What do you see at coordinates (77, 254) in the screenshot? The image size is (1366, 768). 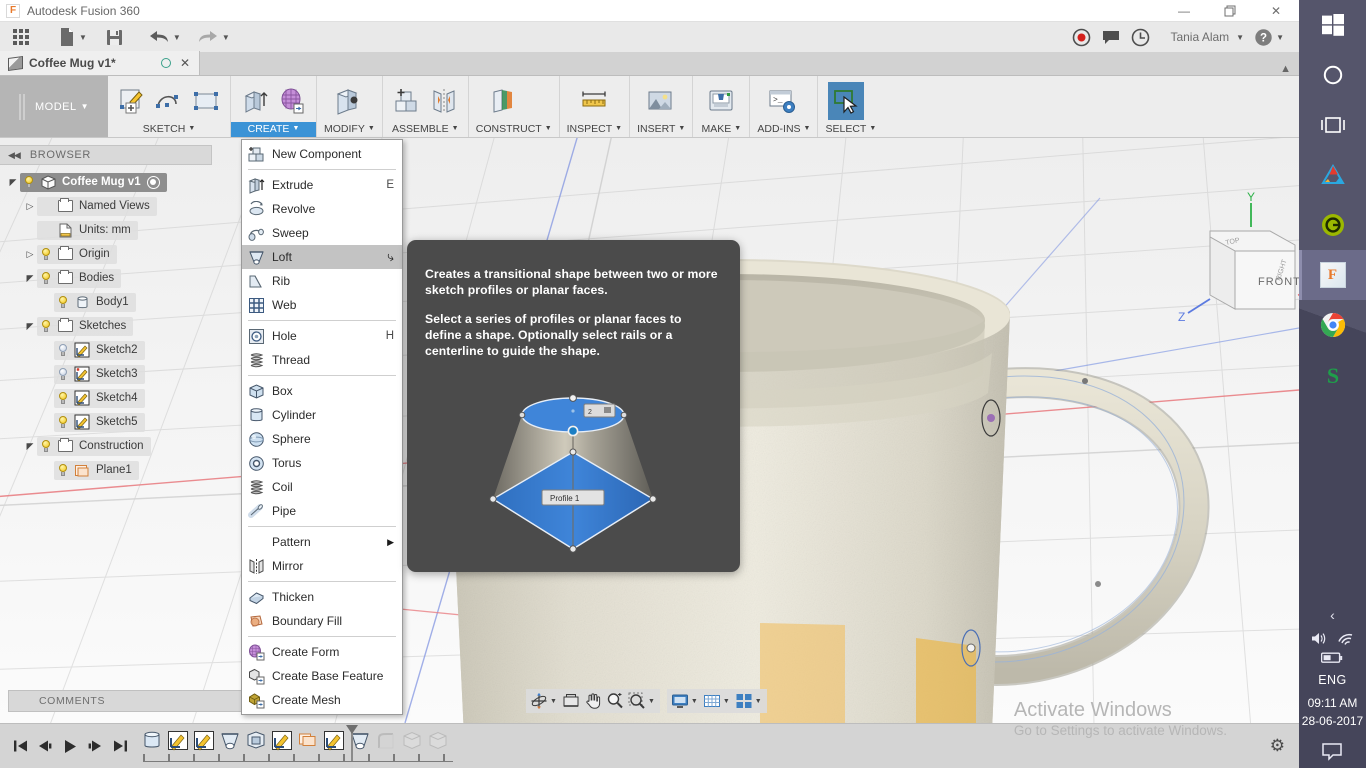 I see `browser-tree-item-3: Origin` at bounding box center [77, 254].